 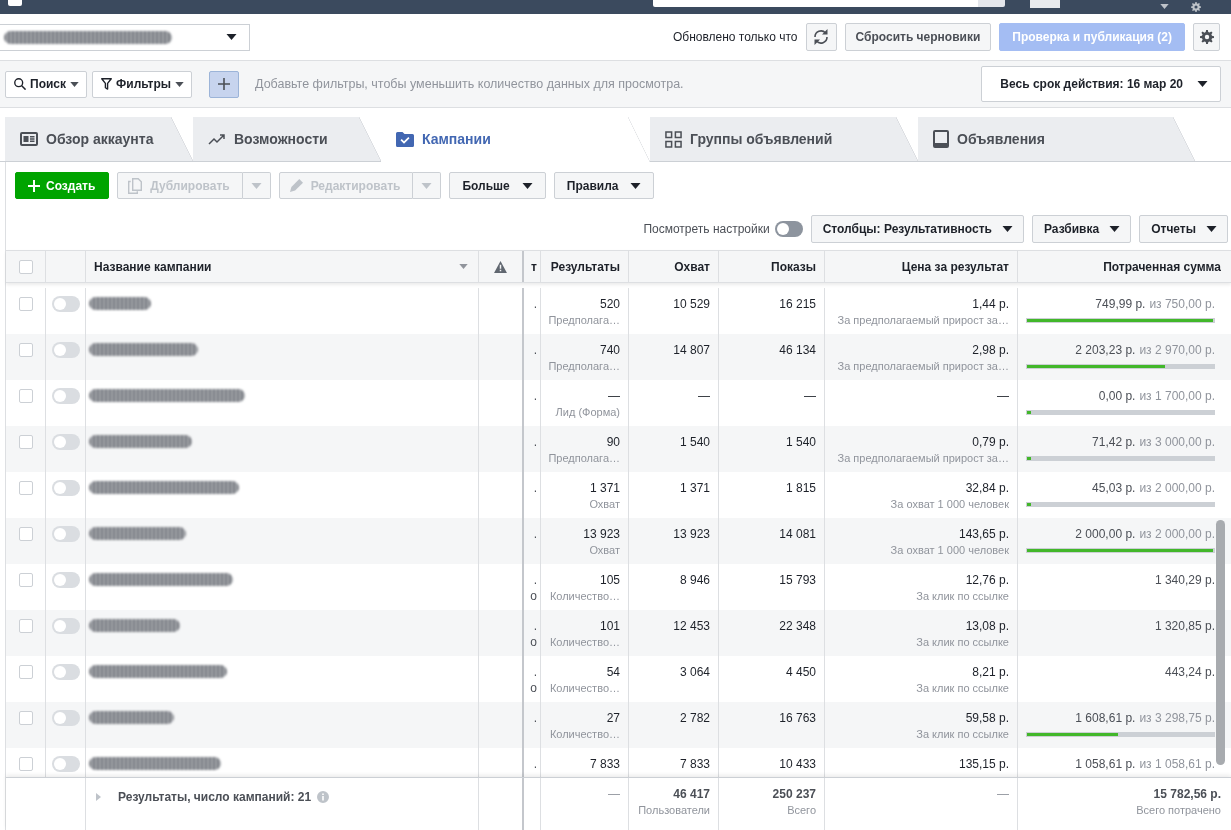 I want to click on account-selector, so click(x=125, y=37).